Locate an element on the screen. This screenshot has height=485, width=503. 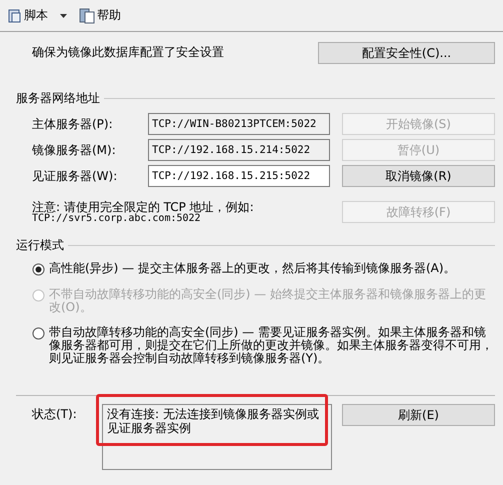
field-label: 主体服务器(P): is located at coordinates (73, 124).